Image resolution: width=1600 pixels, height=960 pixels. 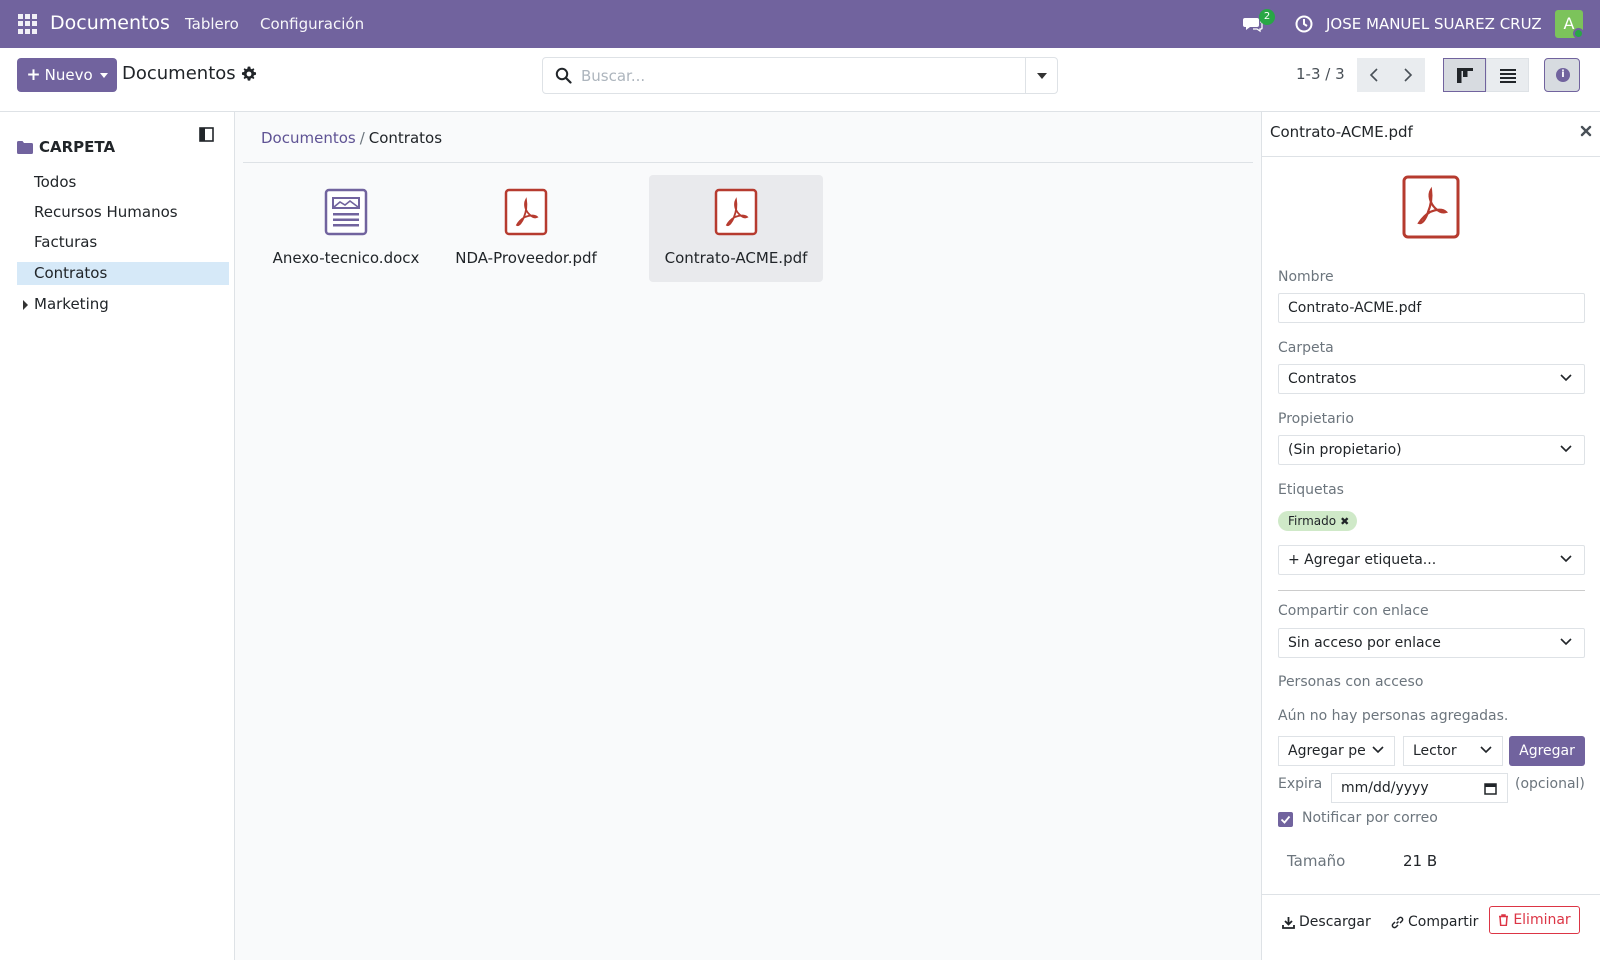 I want to click on sidebar-collapse-icon, so click(x=206, y=134).